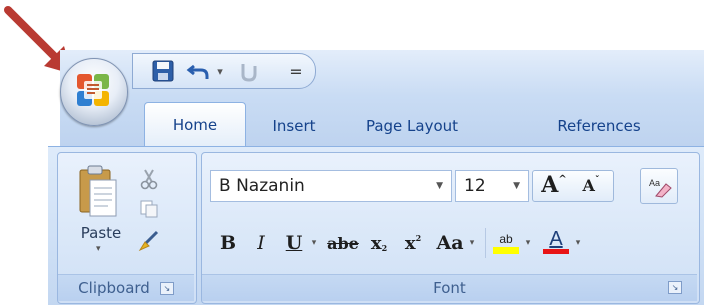 The height and width of the screenshot is (305, 704). What do you see at coordinates (520, 186) in the screenshot?
I see `font-size-dropdown-icon: ▼` at bounding box center [520, 186].